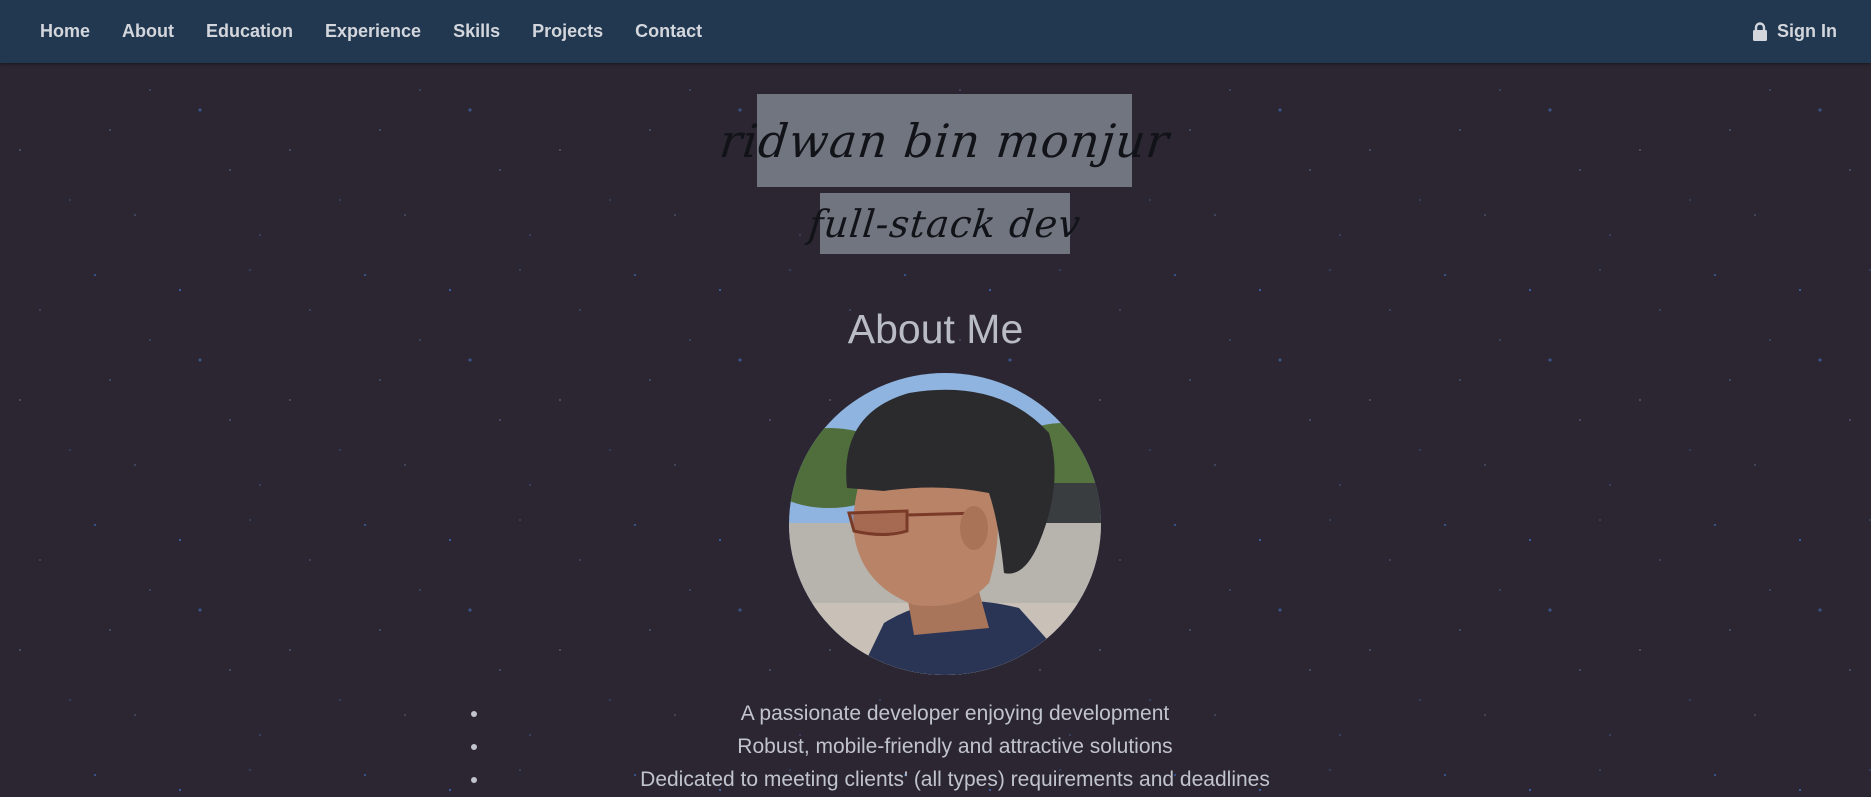 Image resolution: width=1871 pixels, height=797 pixels. Describe the element at coordinates (1760, 31) in the screenshot. I see `lock-icon` at that location.